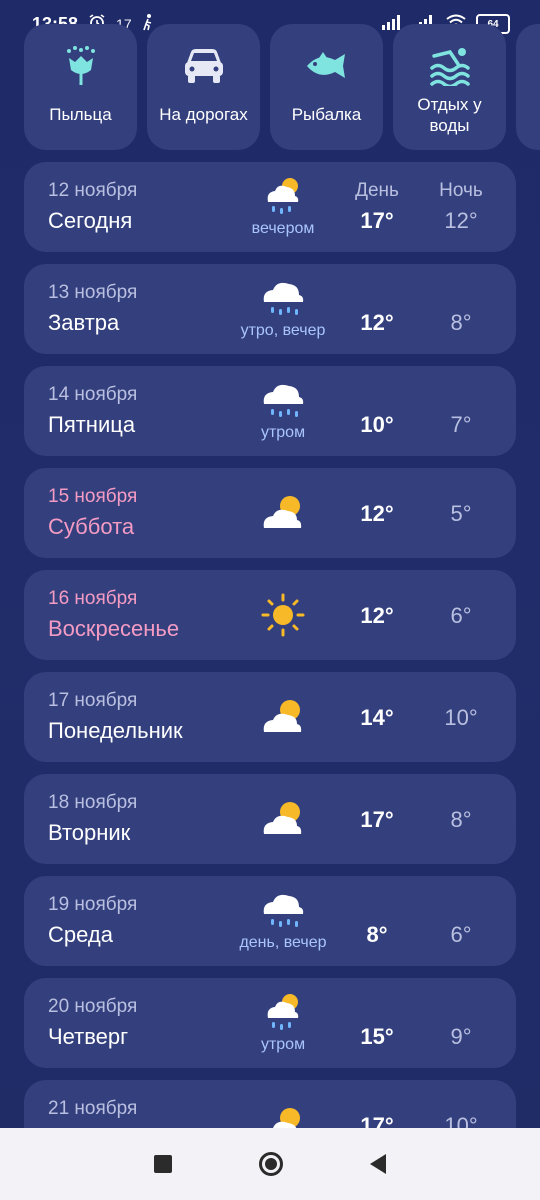 Image resolution: width=540 pixels, height=1200 pixels. I want to click on activity-label: Отдых у воды, so click(449, 115).